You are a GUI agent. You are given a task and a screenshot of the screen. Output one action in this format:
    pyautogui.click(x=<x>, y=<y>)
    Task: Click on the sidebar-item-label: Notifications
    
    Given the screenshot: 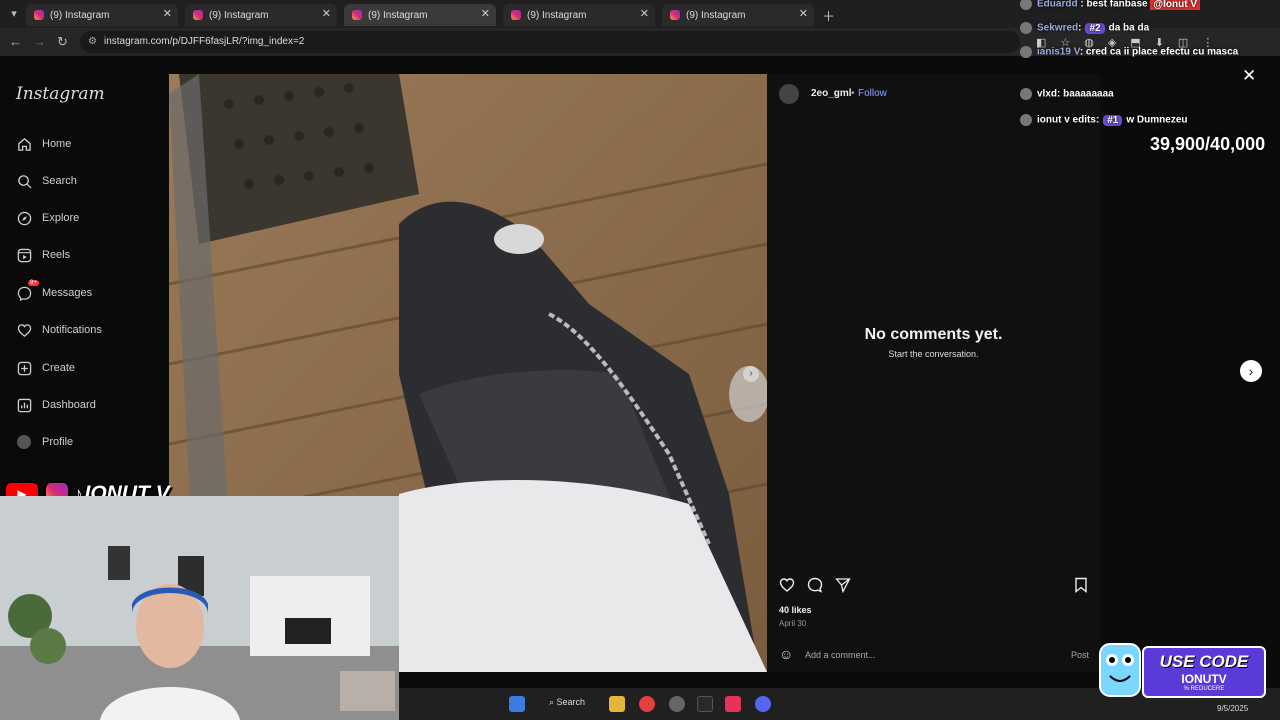 What is the action you would take?
    pyautogui.click(x=72, y=330)
    